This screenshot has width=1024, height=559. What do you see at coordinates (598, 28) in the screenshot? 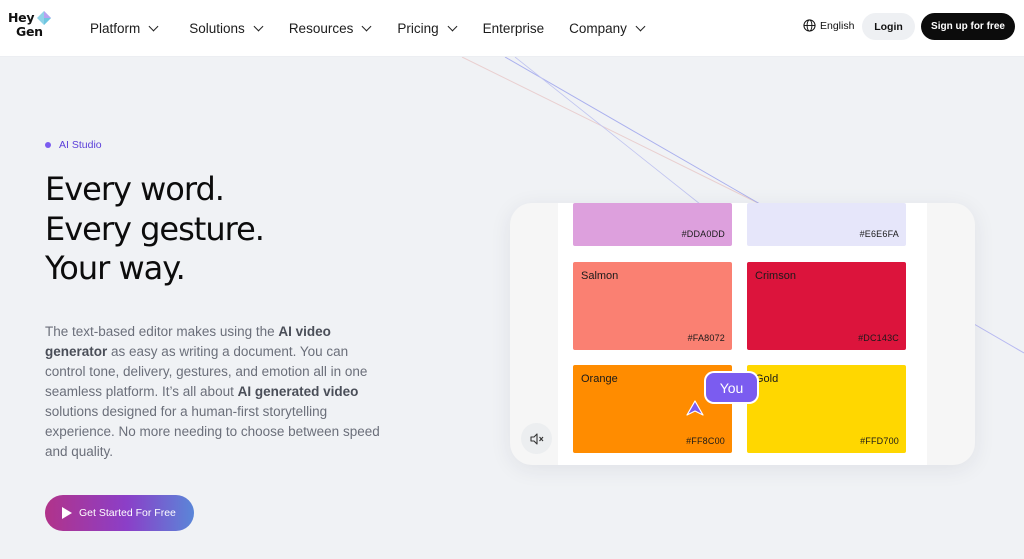
I see `nav-item-label: Company` at bounding box center [598, 28].